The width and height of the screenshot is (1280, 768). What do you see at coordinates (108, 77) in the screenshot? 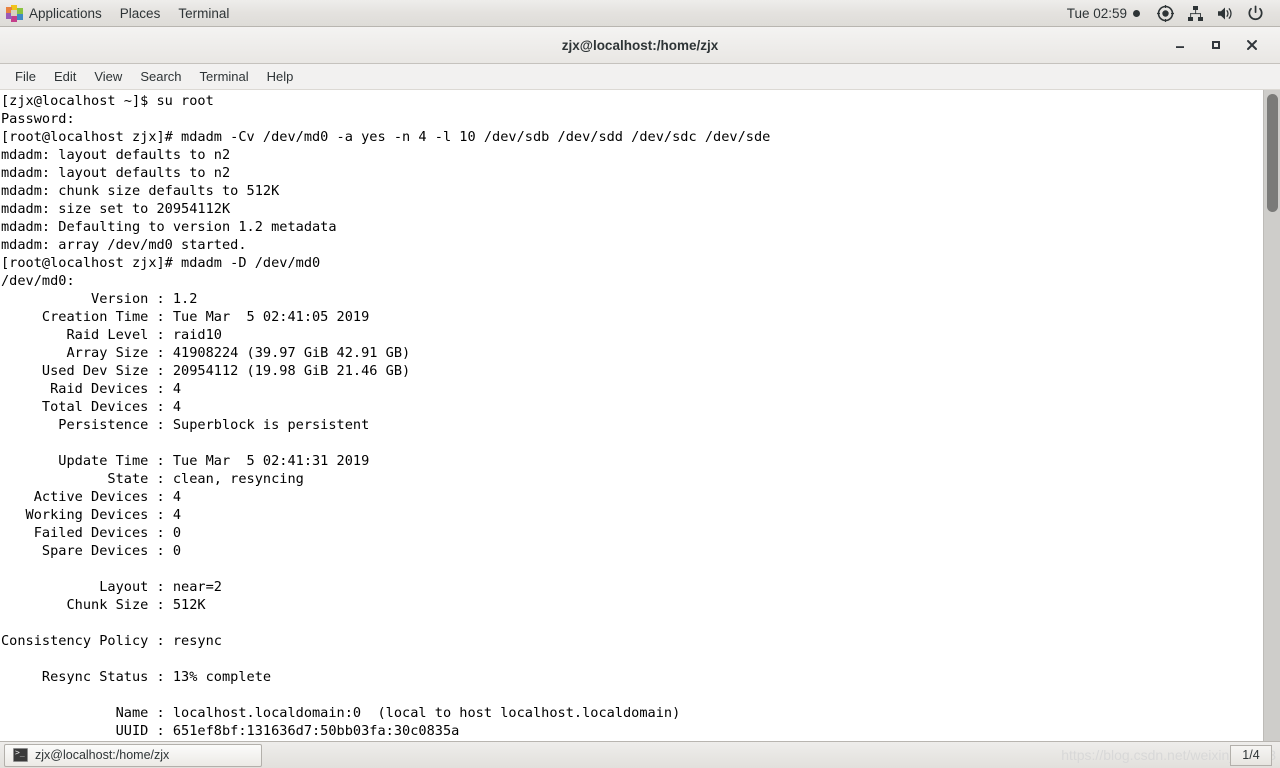
I see `menu-view: View` at bounding box center [108, 77].